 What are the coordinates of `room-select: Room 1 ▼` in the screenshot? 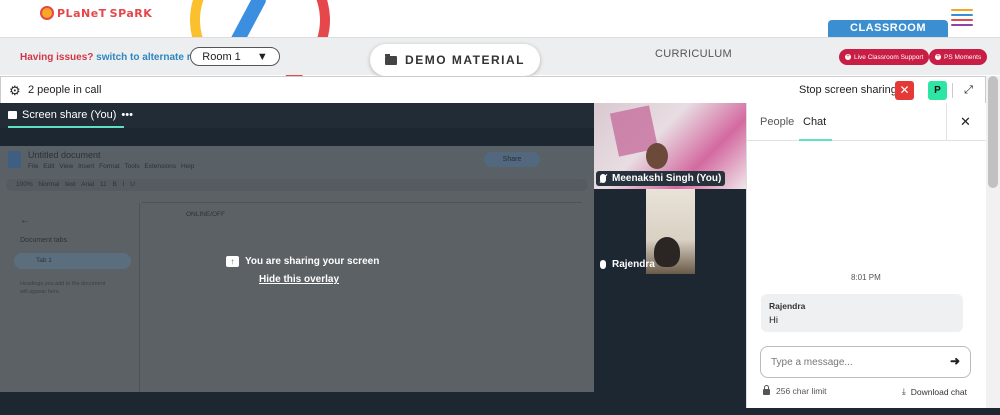 It's located at (235, 56).